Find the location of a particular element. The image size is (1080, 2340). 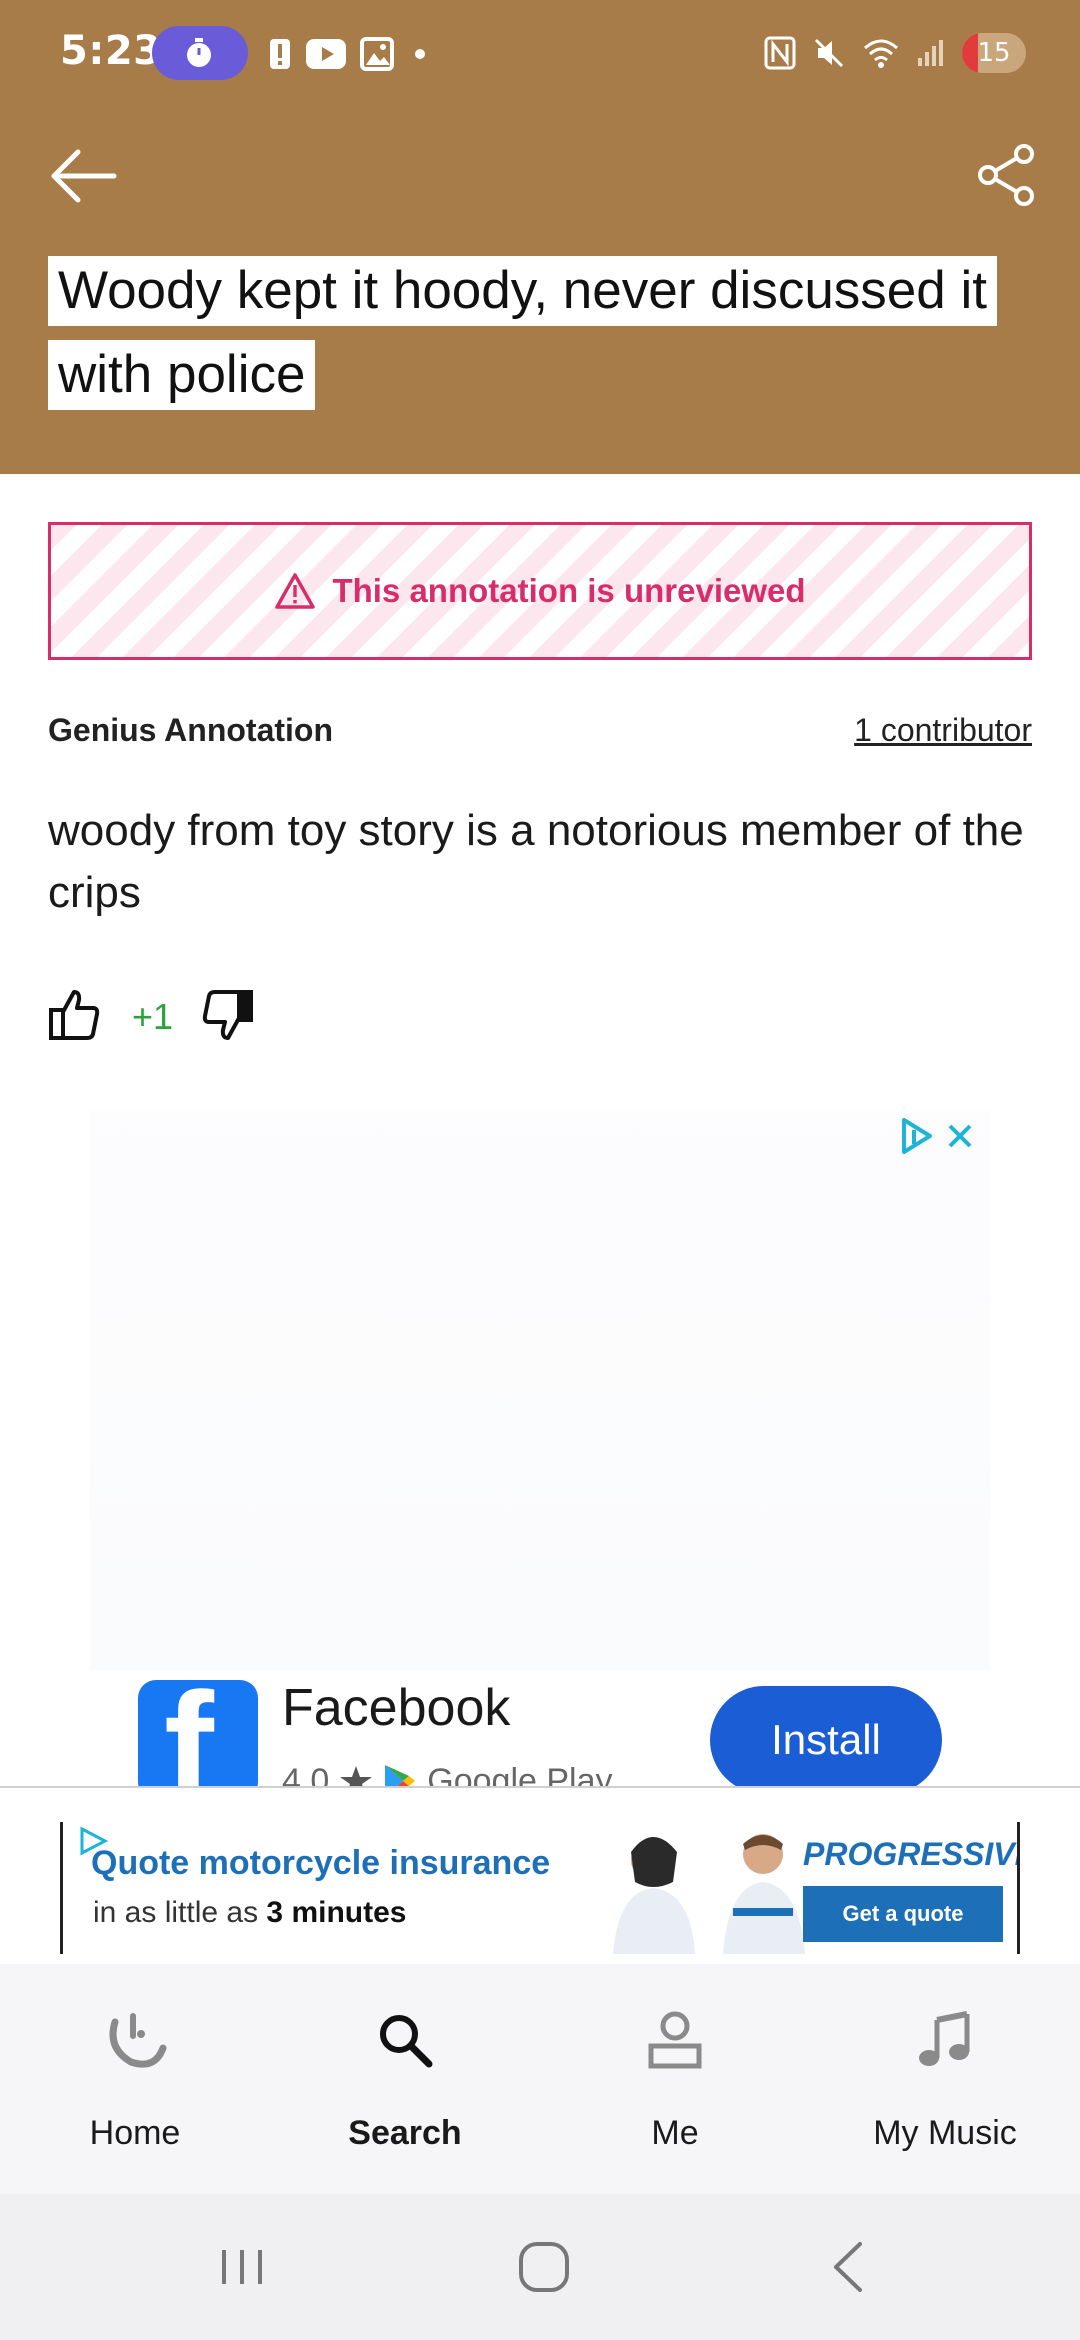

unreviewed-banner: This annotation is unreviewed is located at coordinates (540, 591).